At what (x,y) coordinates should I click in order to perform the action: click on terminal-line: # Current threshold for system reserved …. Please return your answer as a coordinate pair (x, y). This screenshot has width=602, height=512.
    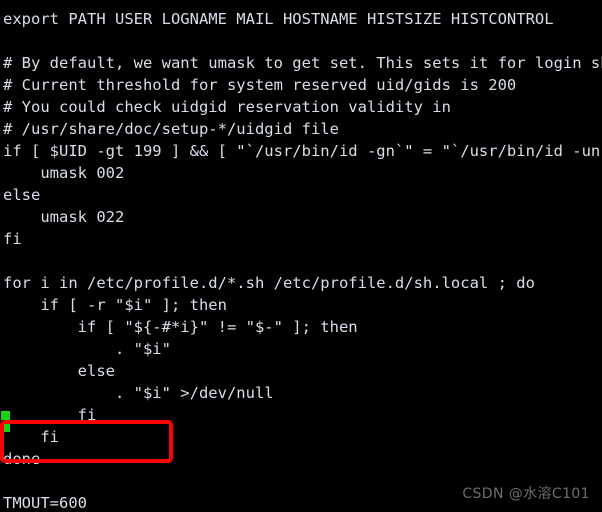
    Looking at the image, I should click on (260, 85).